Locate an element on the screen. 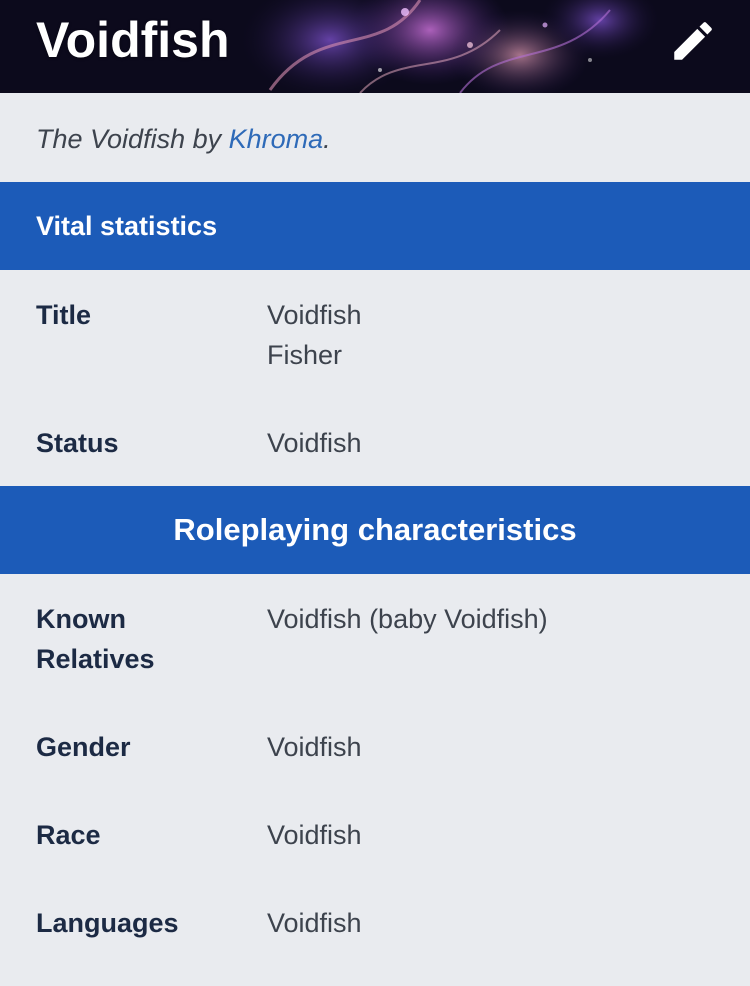  section-heading: Roleplaying characteristics is located at coordinates (375, 529).